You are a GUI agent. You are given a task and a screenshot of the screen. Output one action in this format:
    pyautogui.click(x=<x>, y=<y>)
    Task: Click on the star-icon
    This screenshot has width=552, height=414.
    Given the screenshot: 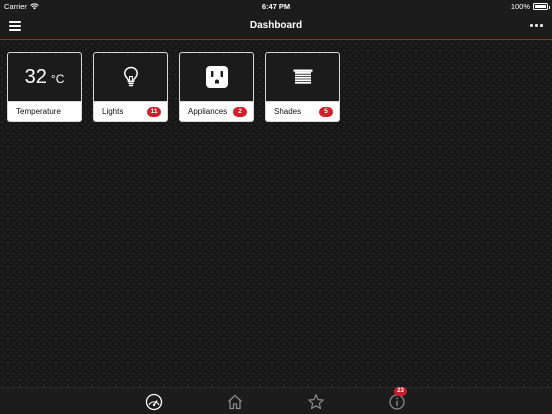 What is the action you would take?
    pyautogui.click(x=316, y=402)
    